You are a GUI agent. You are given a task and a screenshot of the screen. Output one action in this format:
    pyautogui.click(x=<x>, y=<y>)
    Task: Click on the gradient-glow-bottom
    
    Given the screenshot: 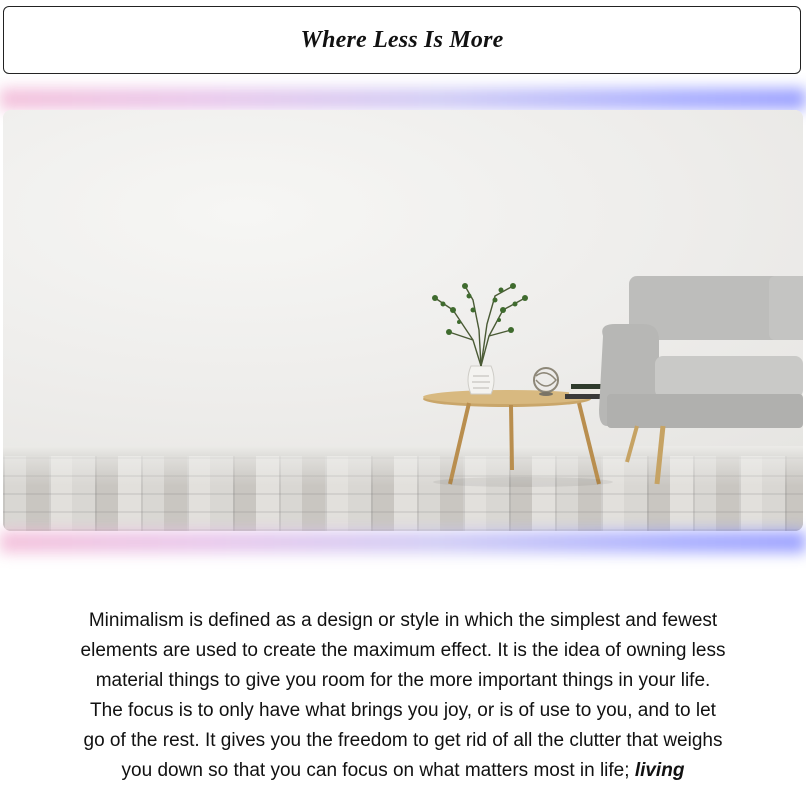 What is the action you would take?
    pyautogui.click(x=403, y=542)
    